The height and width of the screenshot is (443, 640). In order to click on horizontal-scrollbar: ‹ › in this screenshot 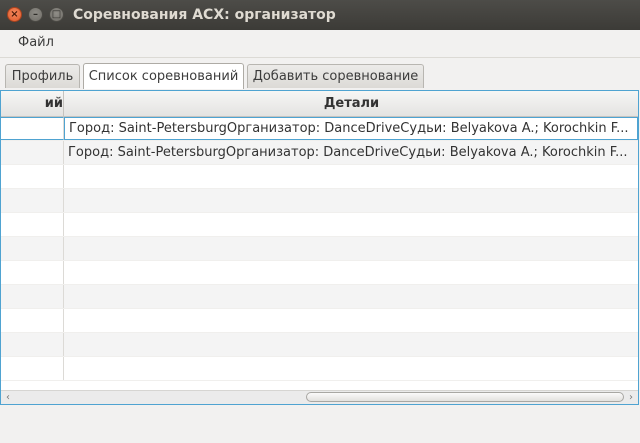, I will do `click(319, 397)`.